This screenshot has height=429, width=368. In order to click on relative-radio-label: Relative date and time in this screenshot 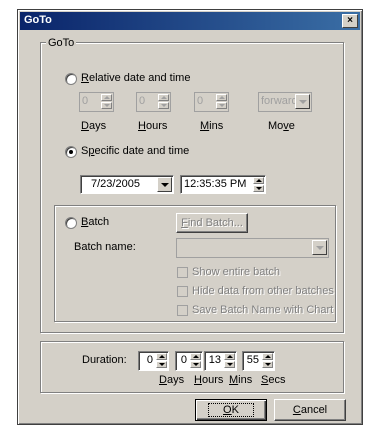, I will do `click(135, 78)`.